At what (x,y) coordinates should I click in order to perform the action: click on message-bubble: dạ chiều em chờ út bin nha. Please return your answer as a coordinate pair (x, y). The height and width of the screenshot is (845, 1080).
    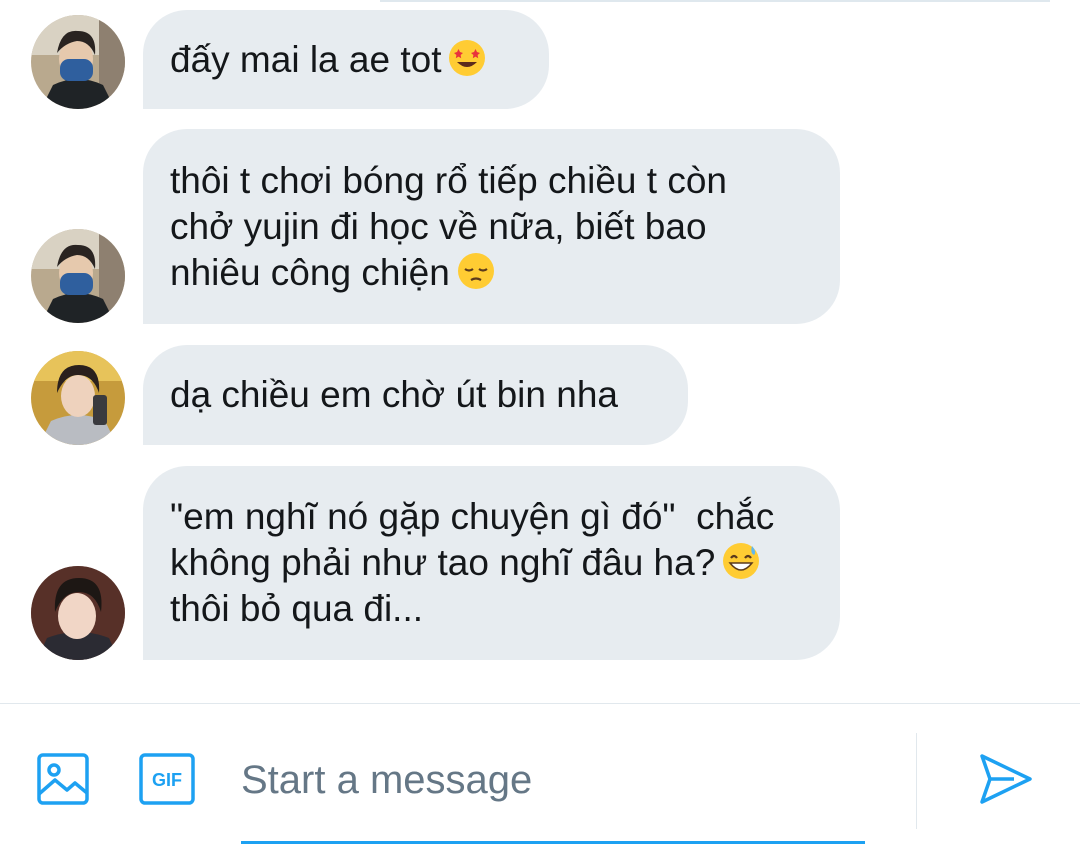
    Looking at the image, I should click on (415, 395).